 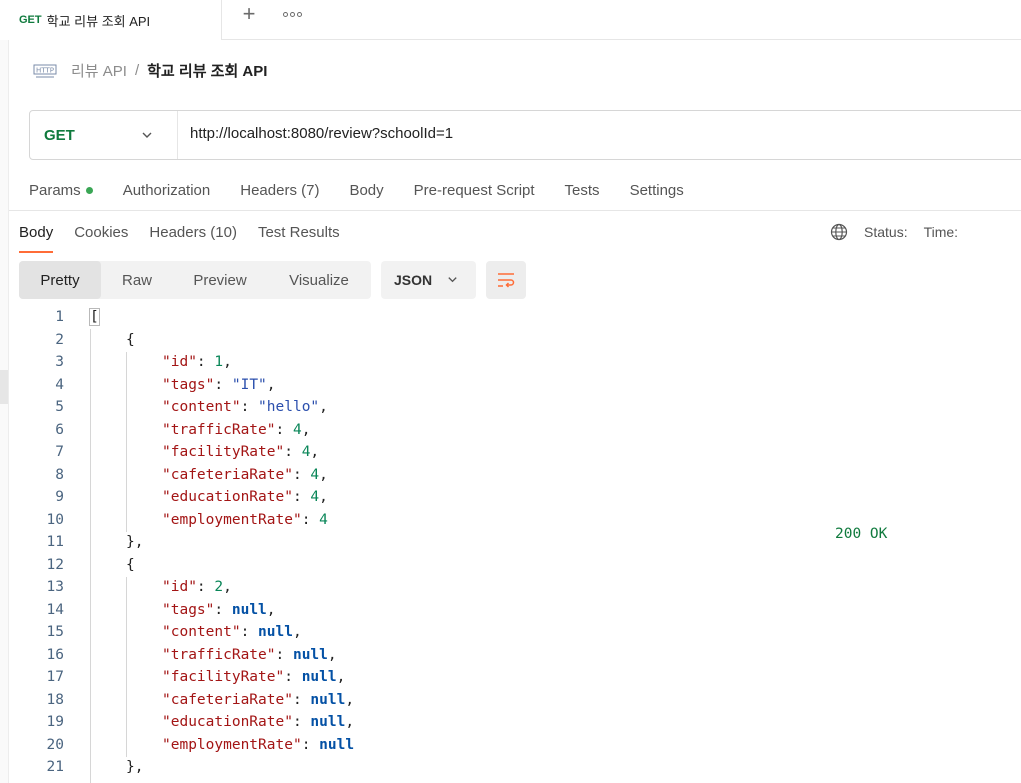 What do you see at coordinates (89, 190) in the screenshot?
I see `params-indicator-dot` at bounding box center [89, 190].